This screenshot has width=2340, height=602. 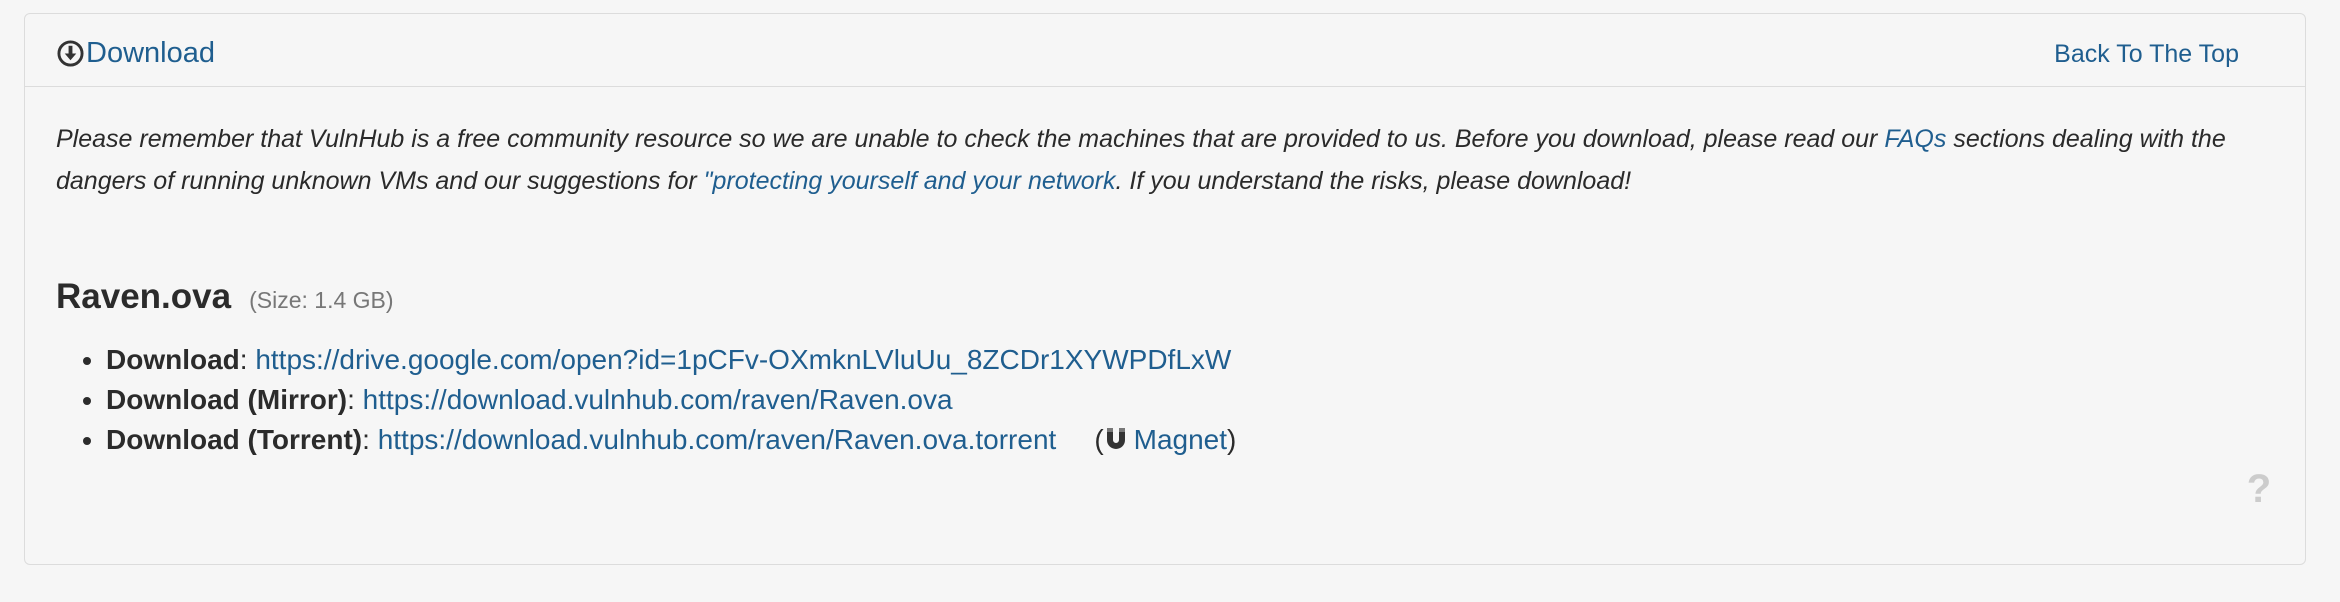 I want to click on magnet-wrap: ( Magnet), so click(x=1165, y=439).